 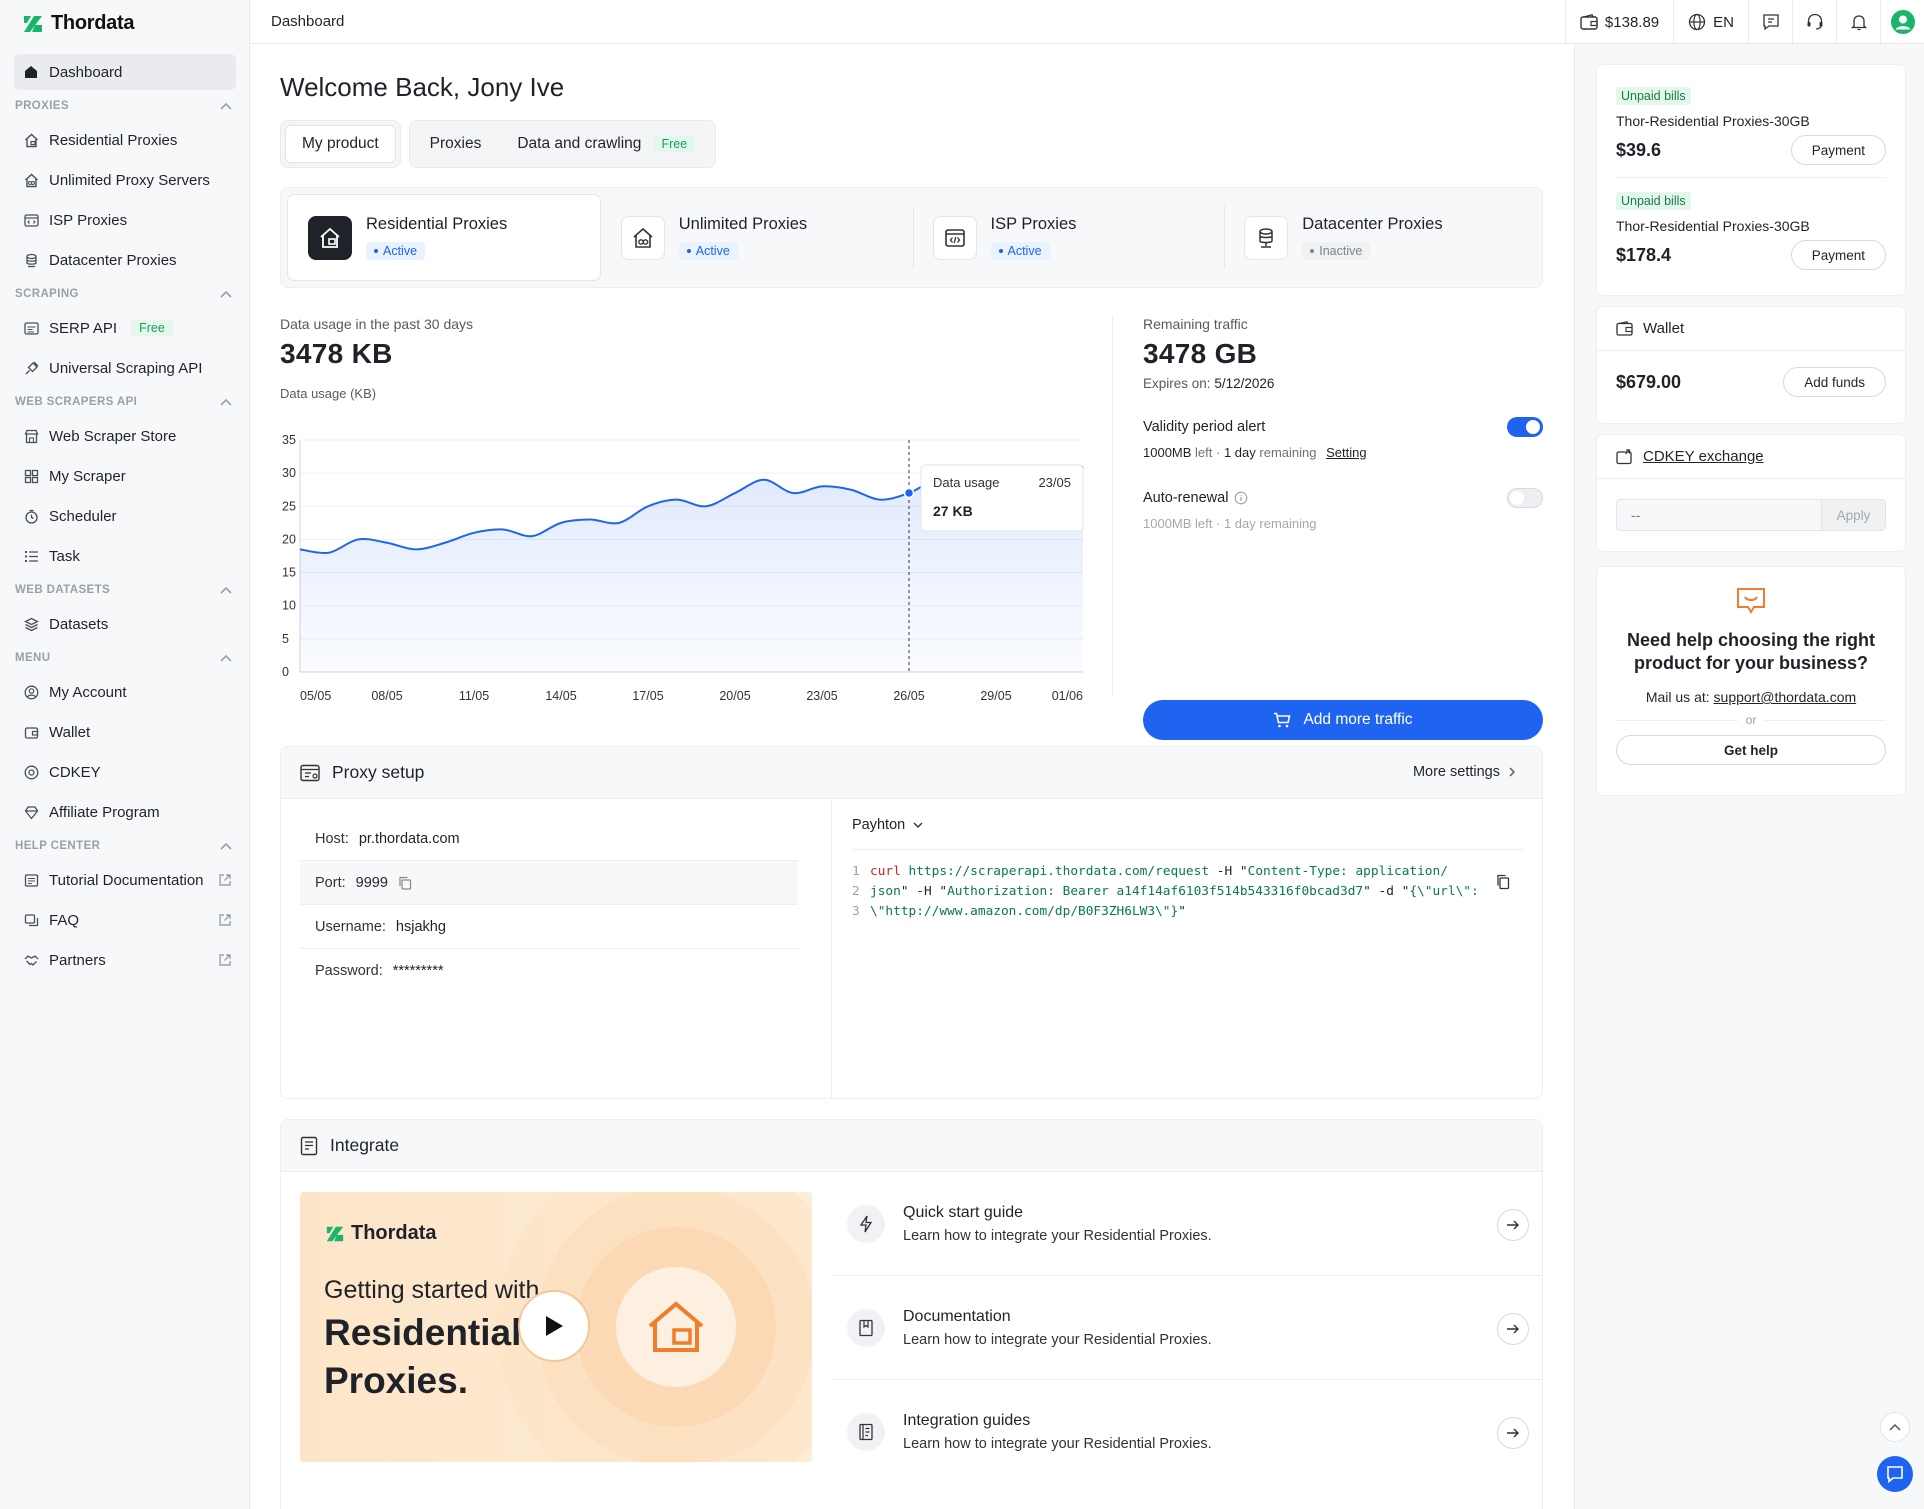 What do you see at coordinates (365, 1145) in the screenshot?
I see `card-title: Integrate` at bounding box center [365, 1145].